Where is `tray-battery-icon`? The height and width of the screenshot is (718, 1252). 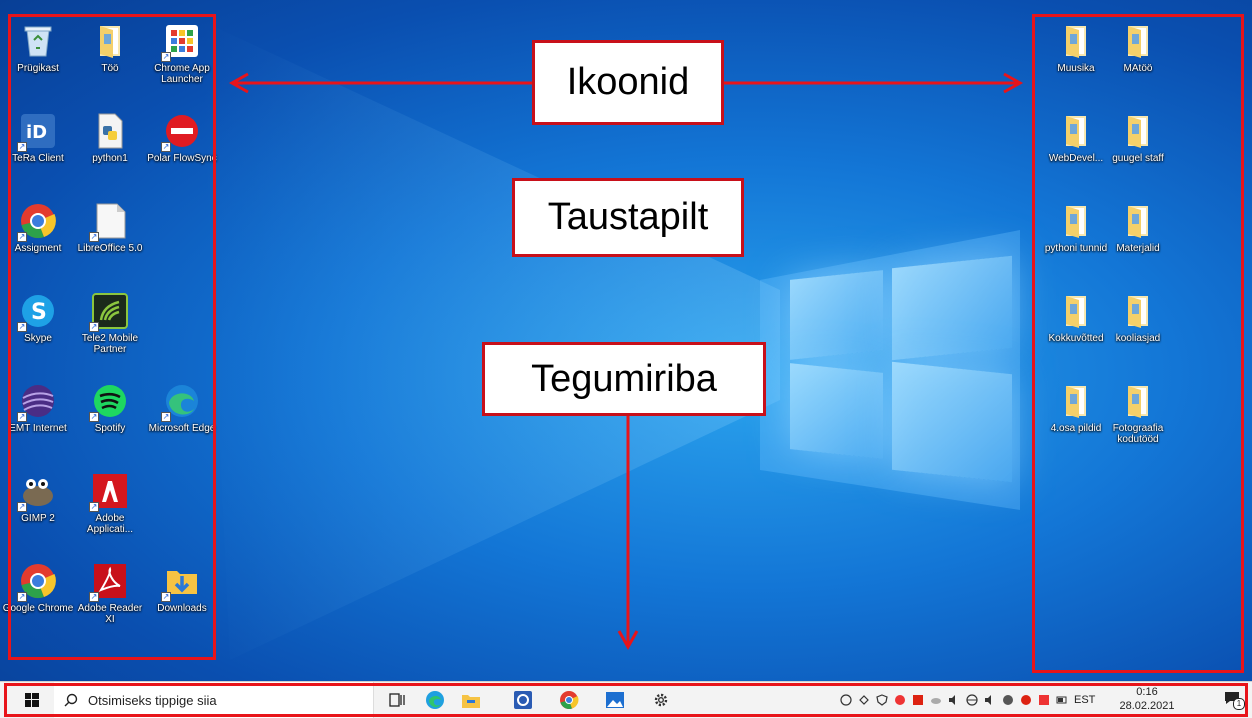 tray-battery-icon is located at coordinates (1062, 700).